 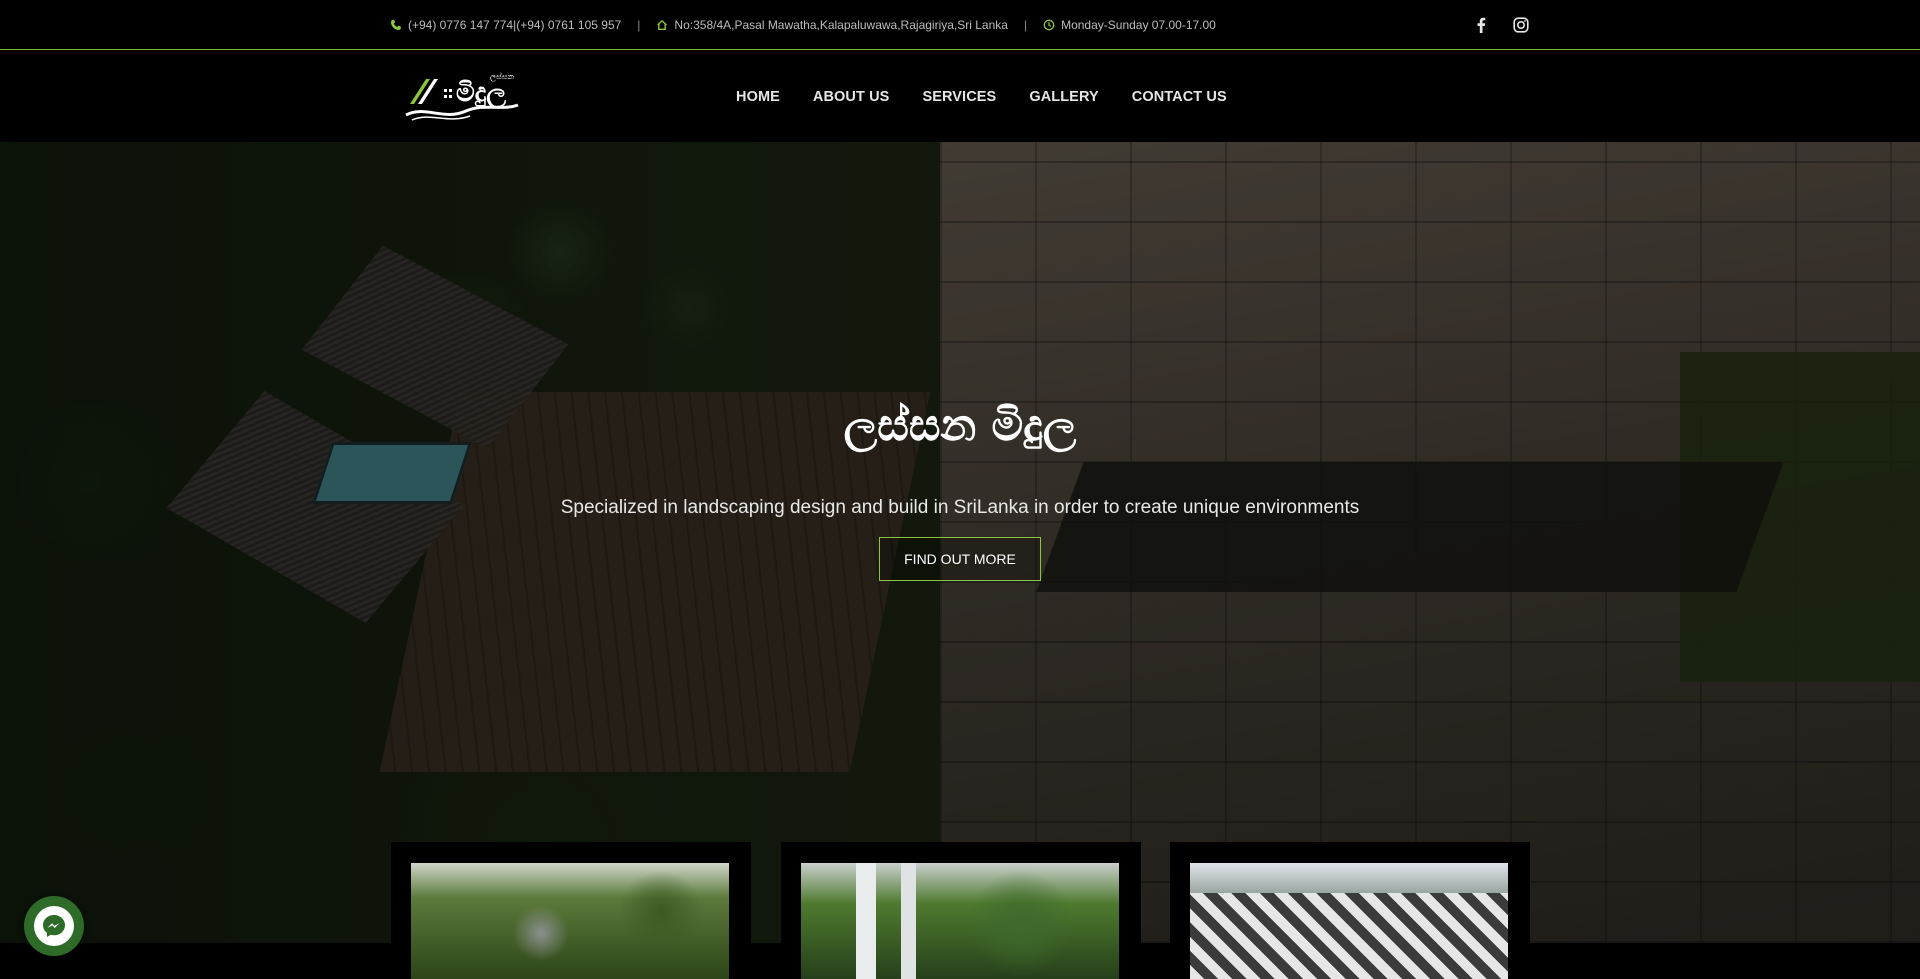 What do you see at coordinates (502, 76) in the screenshot?
I see `logo-small-text: ලස්සන` at bounding box center [502, 76].